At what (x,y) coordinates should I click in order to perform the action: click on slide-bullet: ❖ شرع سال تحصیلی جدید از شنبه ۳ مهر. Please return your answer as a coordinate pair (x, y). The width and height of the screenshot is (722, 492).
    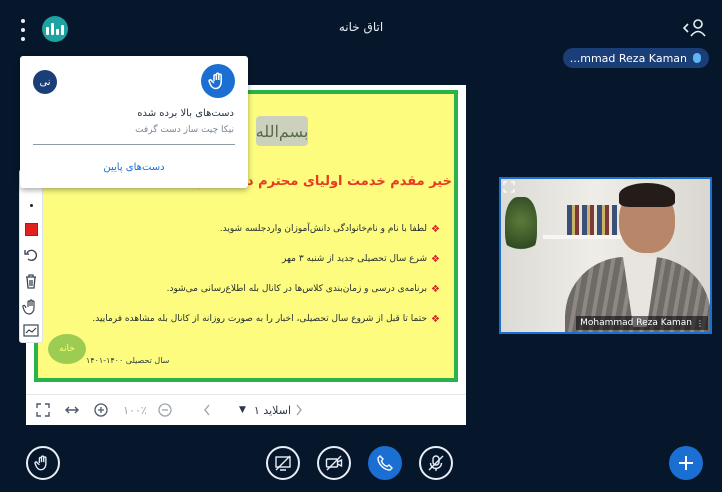
    Looking at the image, I should click on (361, 259).